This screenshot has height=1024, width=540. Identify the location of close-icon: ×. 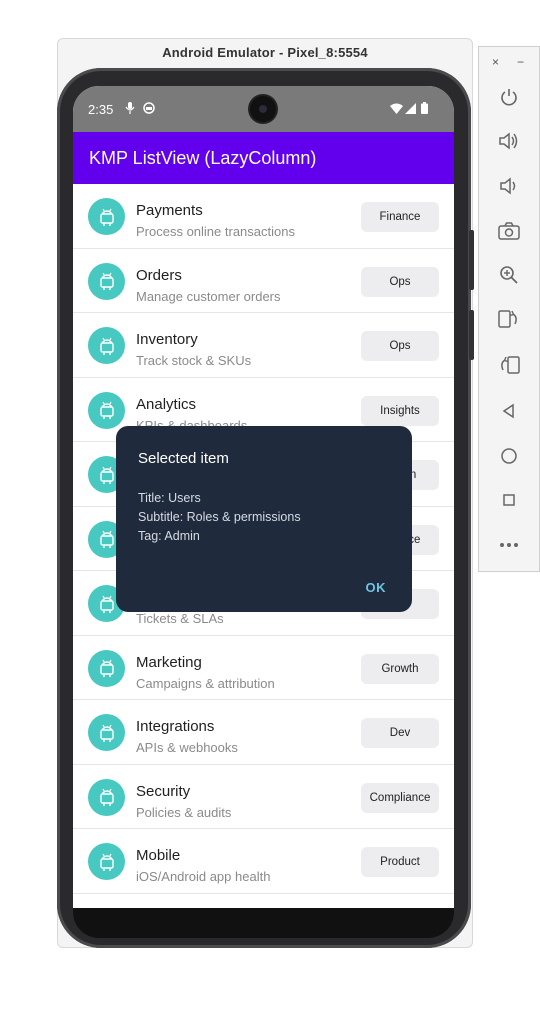
(495, 62).